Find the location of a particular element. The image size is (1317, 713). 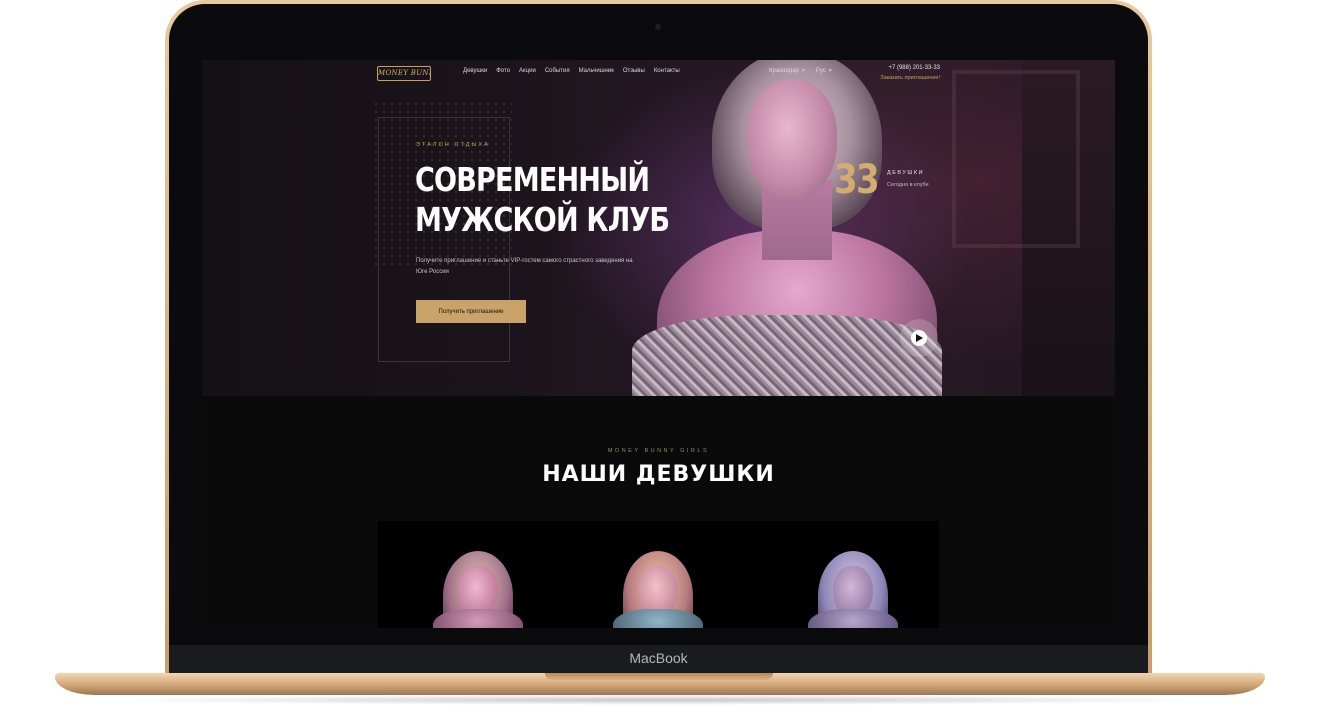

hero-photo is located at coordinates (787, 228).